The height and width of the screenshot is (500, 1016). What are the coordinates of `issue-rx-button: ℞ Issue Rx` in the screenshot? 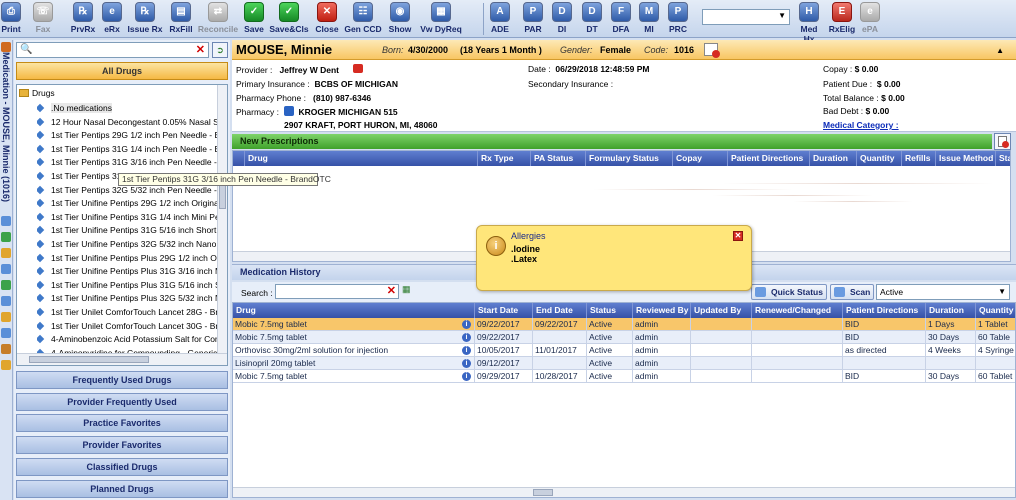 It's located at (145, 19).